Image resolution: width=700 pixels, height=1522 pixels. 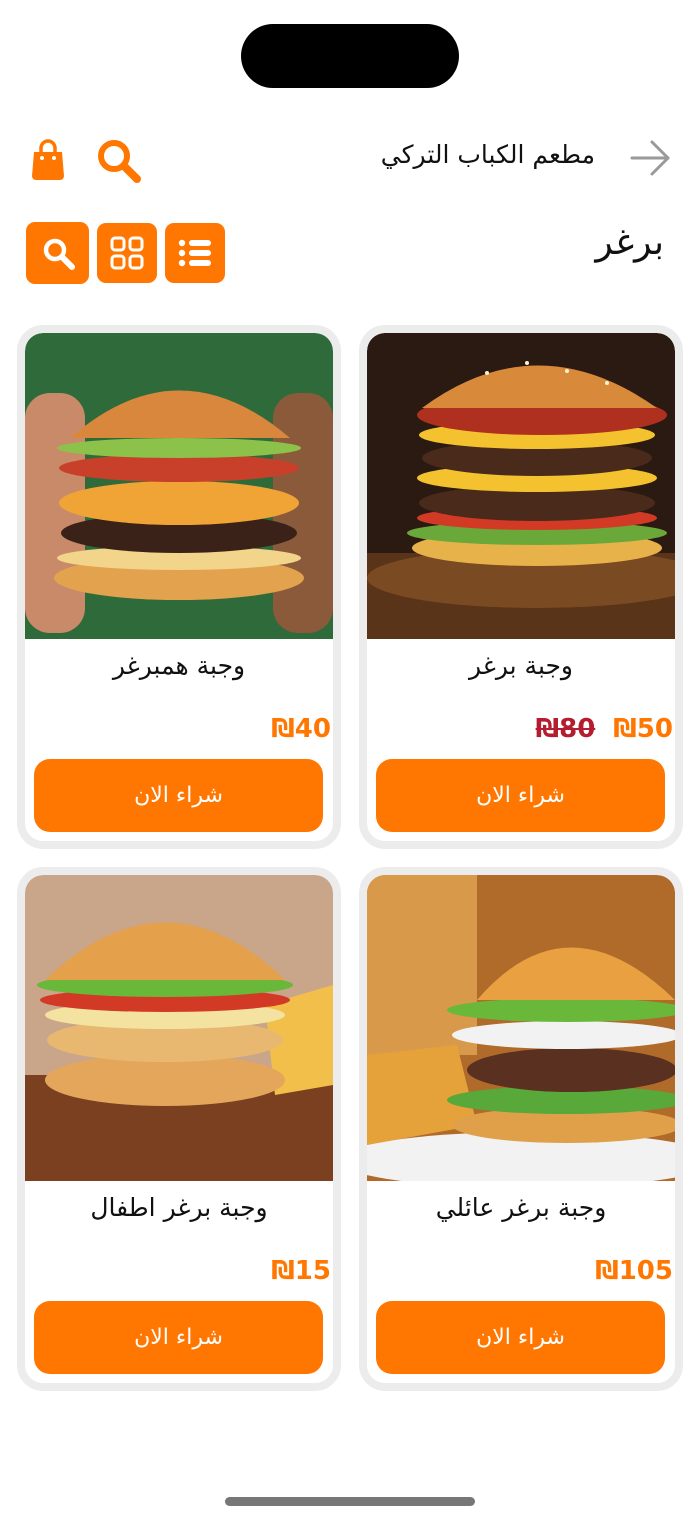 I want to click on search-button, so click(x=57, y=253).